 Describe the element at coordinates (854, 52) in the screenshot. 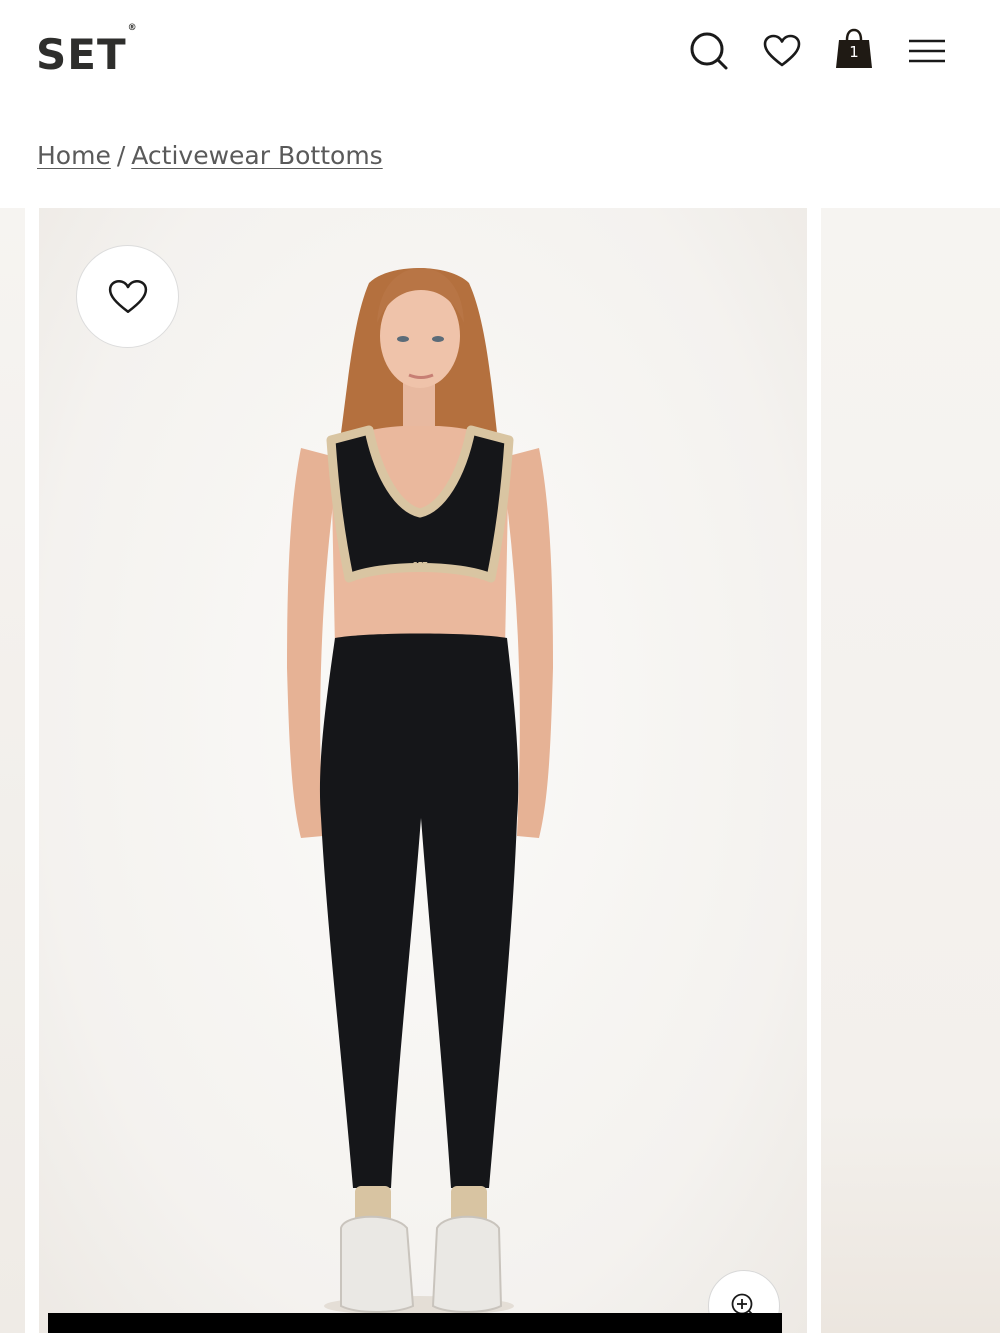

I see `bag-count-badge: 1` at that location.